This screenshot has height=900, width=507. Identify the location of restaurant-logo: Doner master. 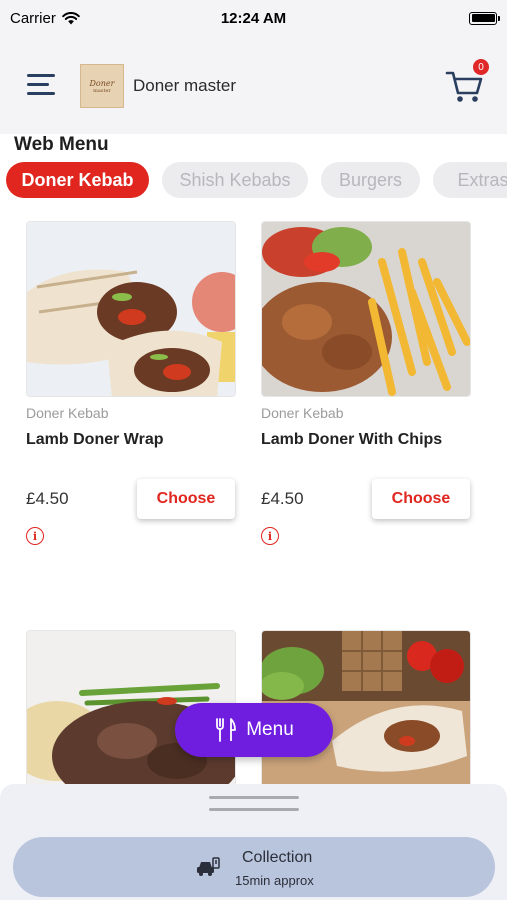
(102, 86).